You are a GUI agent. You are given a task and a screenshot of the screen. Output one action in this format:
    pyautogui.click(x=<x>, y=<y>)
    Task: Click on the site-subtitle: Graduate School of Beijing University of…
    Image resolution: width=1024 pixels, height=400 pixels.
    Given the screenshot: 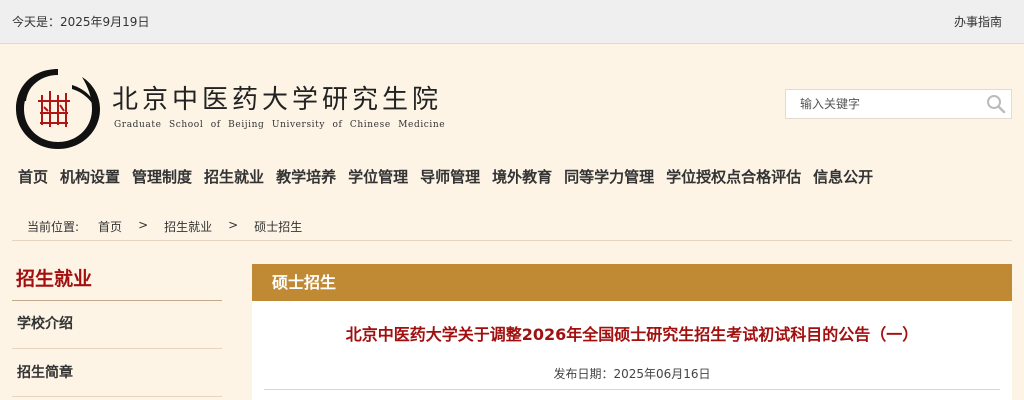 What is the action you would take?
    pyautogui.click(x=280, y=125)
    